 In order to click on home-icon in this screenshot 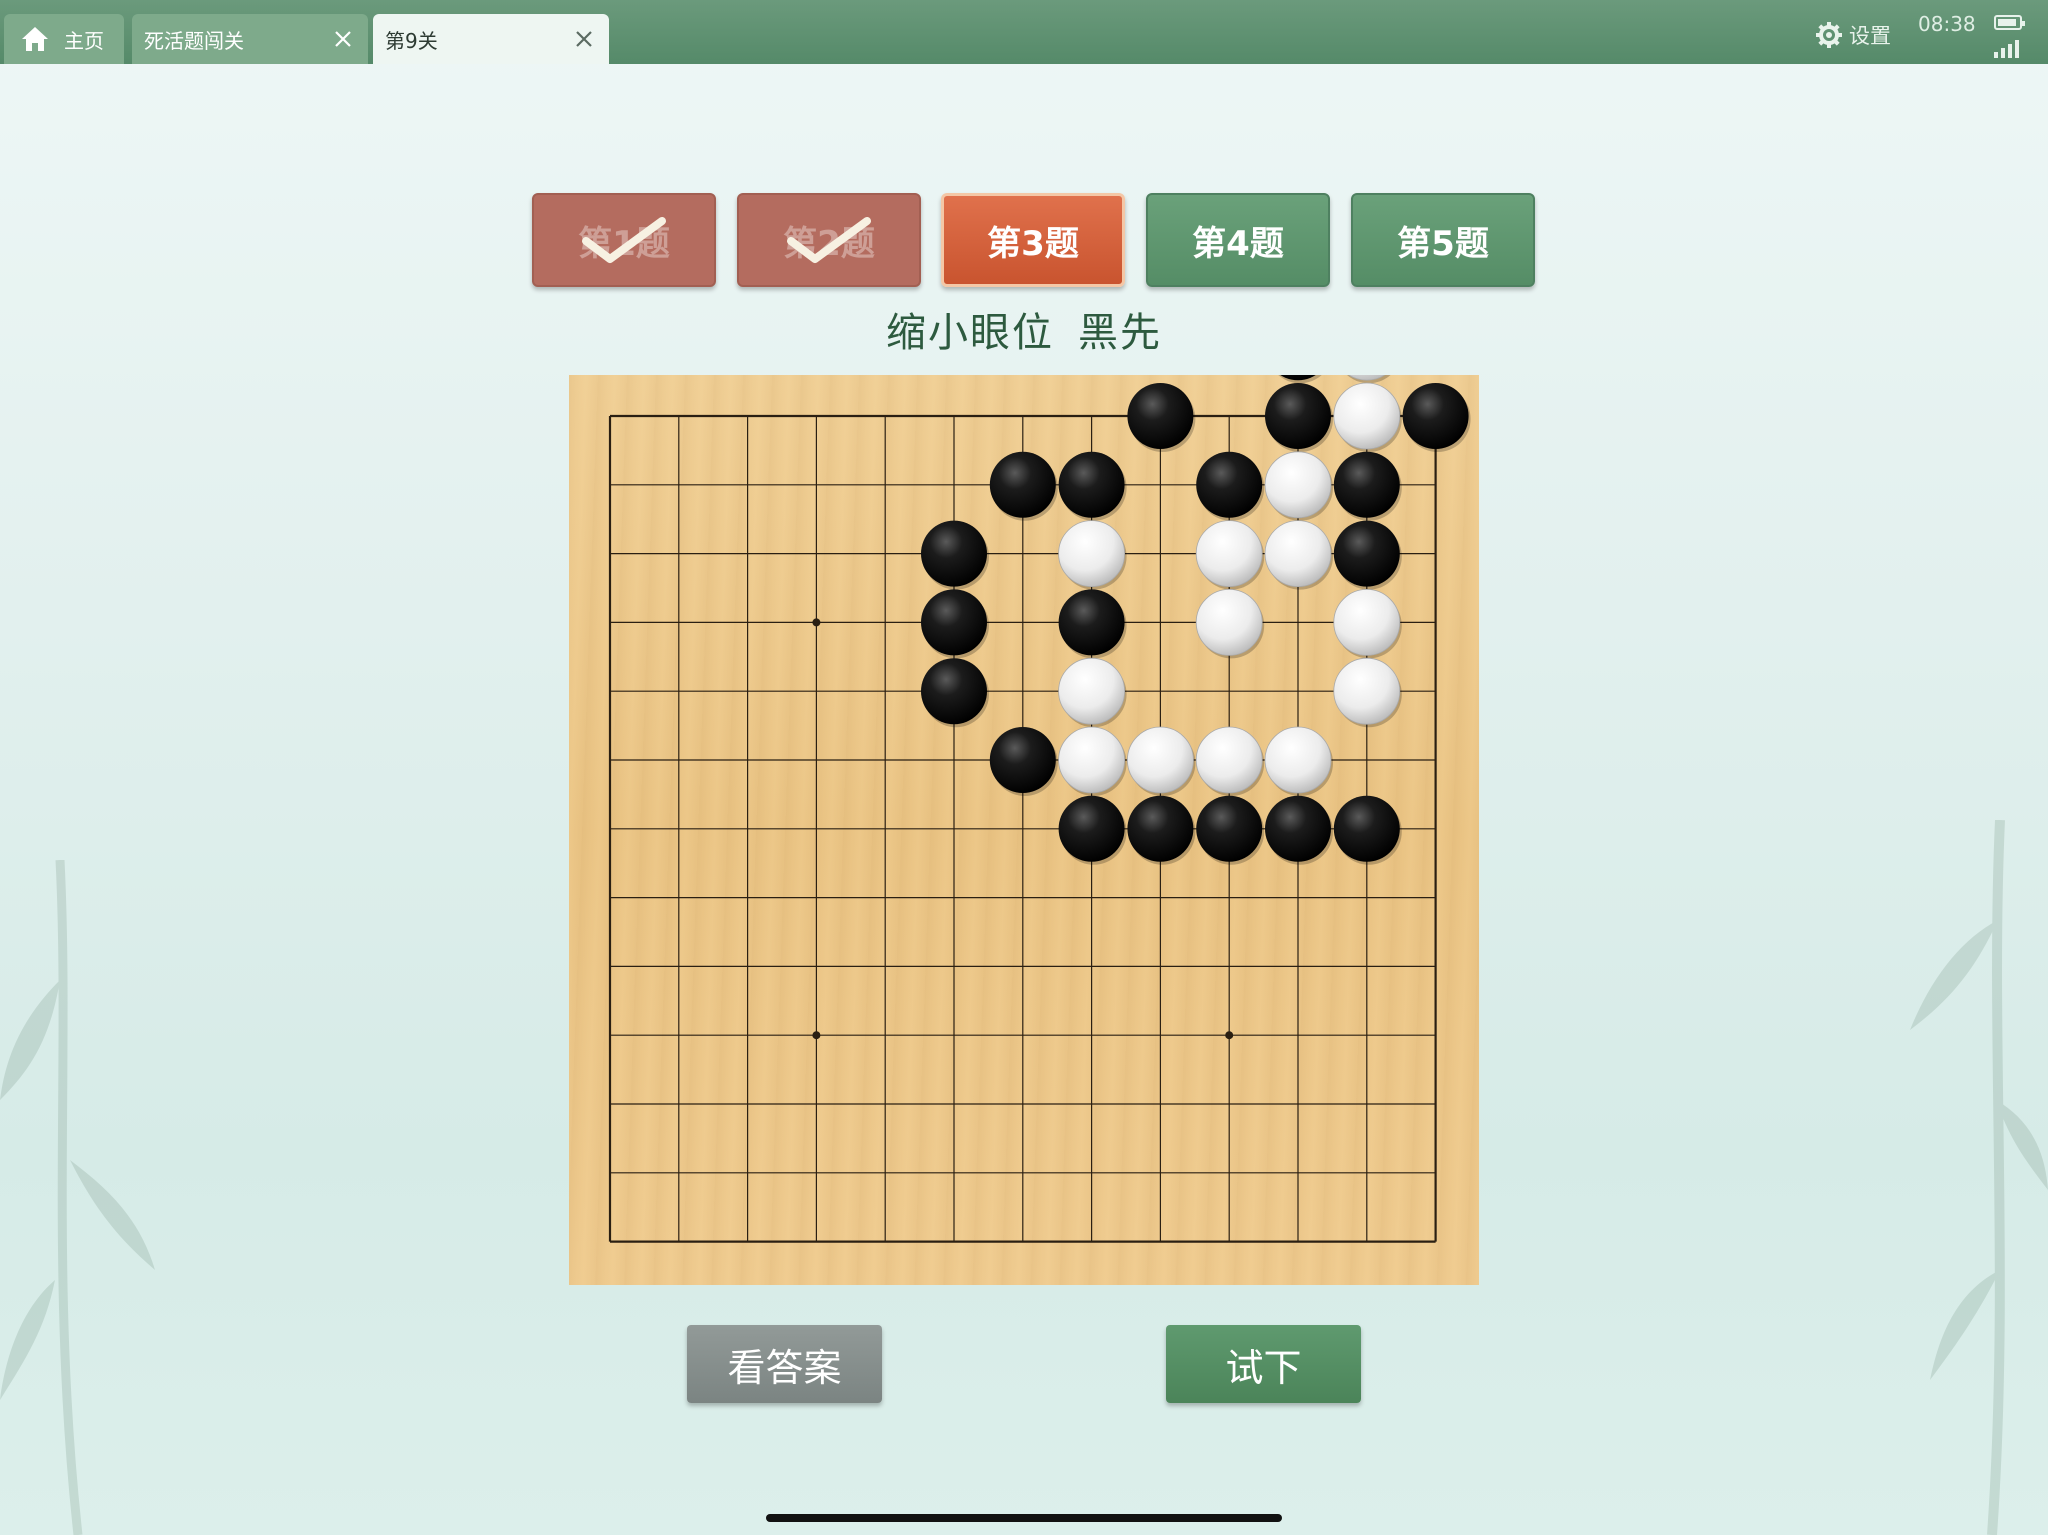, I will do `click(35, 39)`.